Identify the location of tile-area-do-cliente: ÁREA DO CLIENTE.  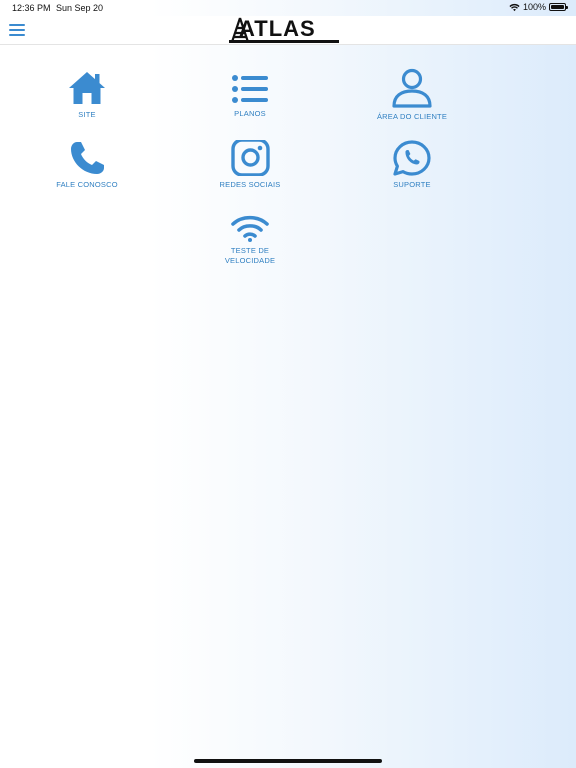
(412, 95).